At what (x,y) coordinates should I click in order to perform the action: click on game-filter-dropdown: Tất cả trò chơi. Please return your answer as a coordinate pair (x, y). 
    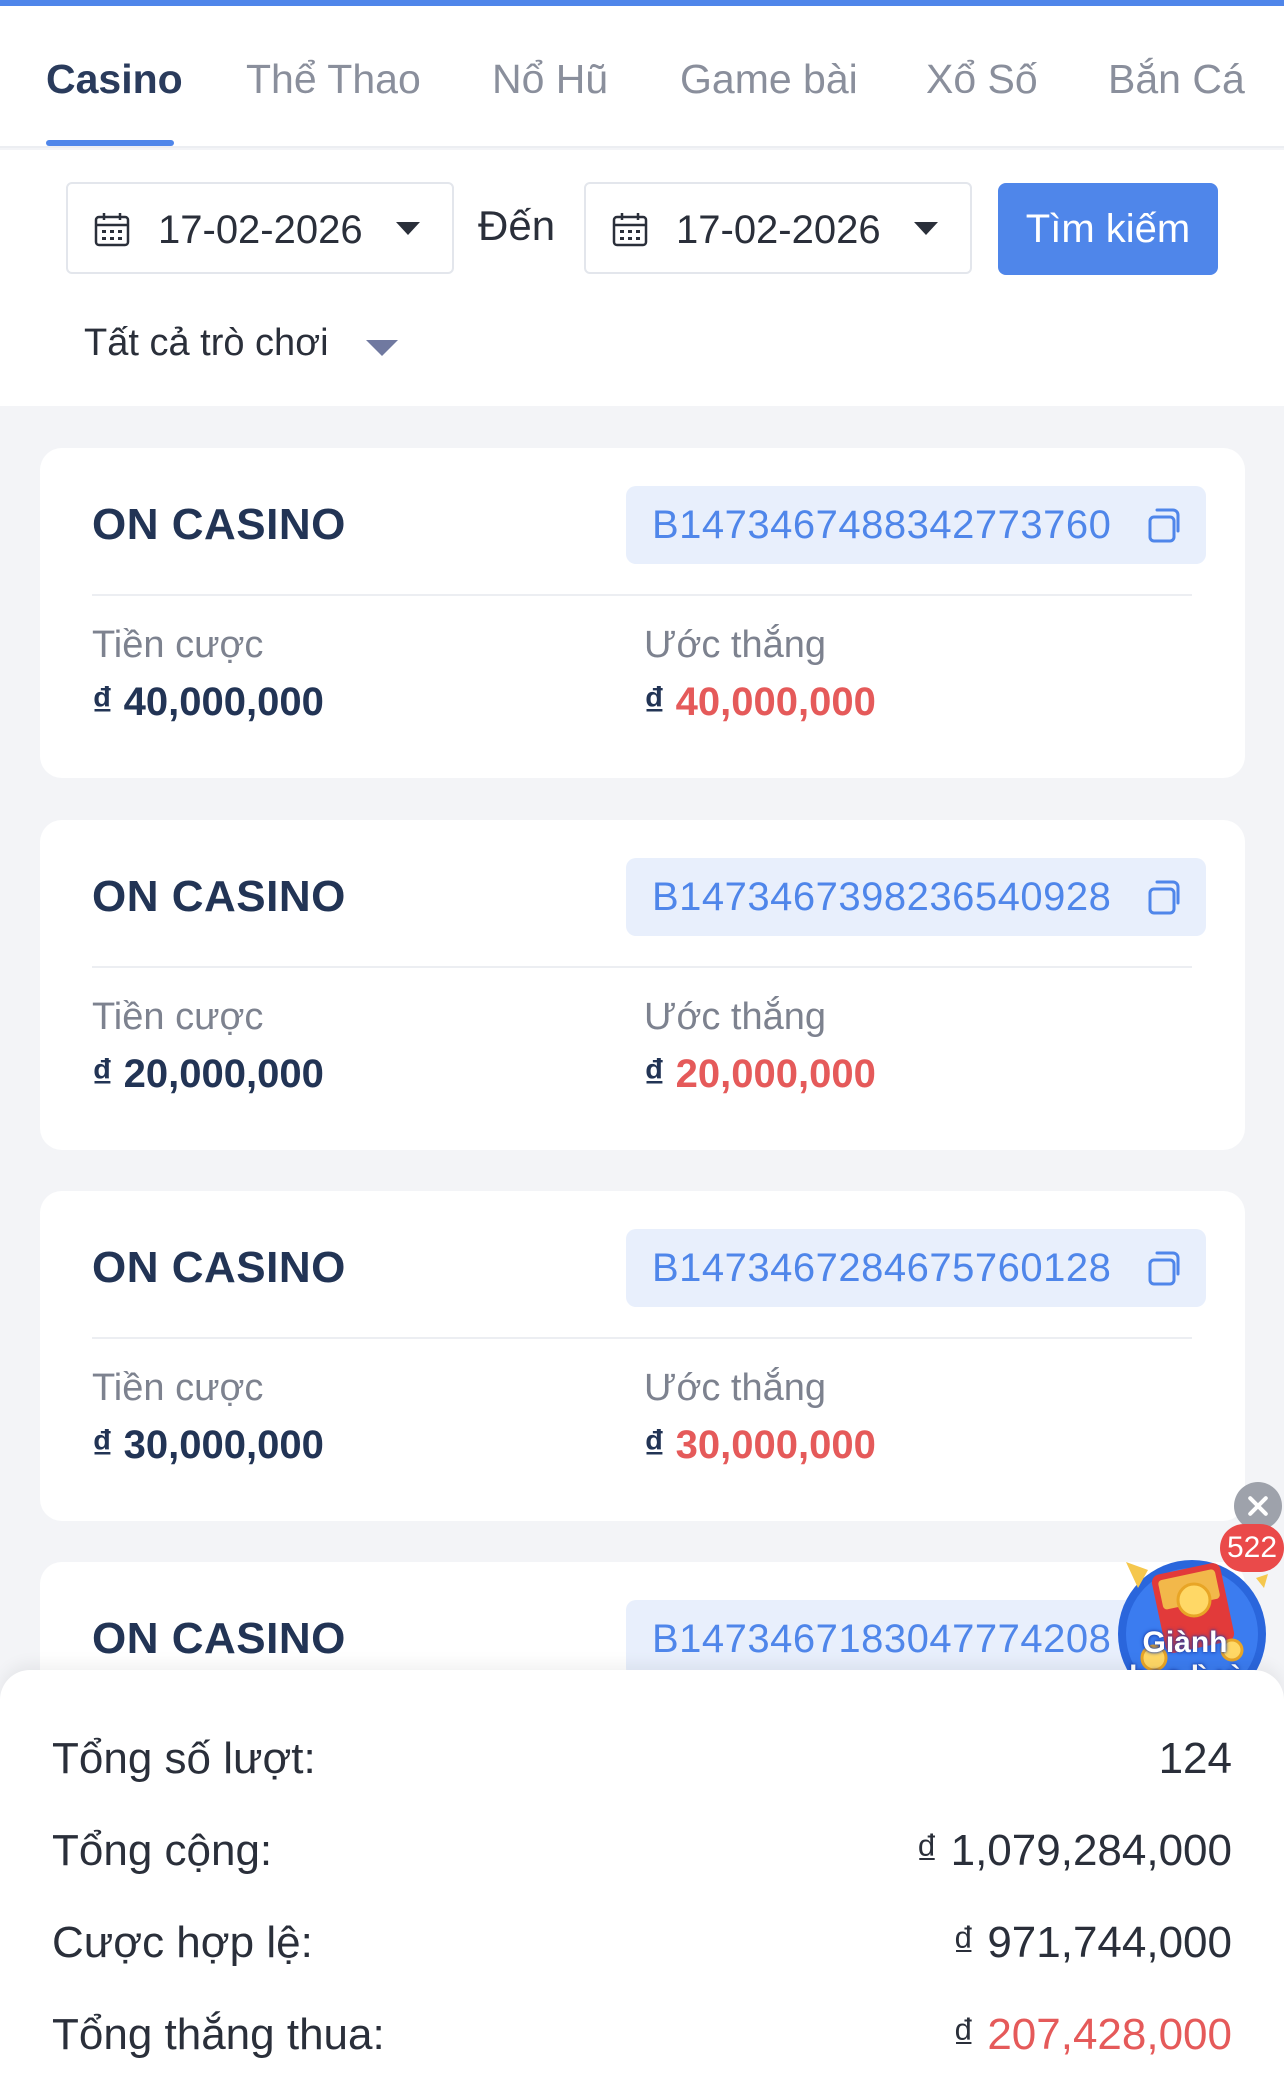
    Looking at the image, I should click on (206, 343).